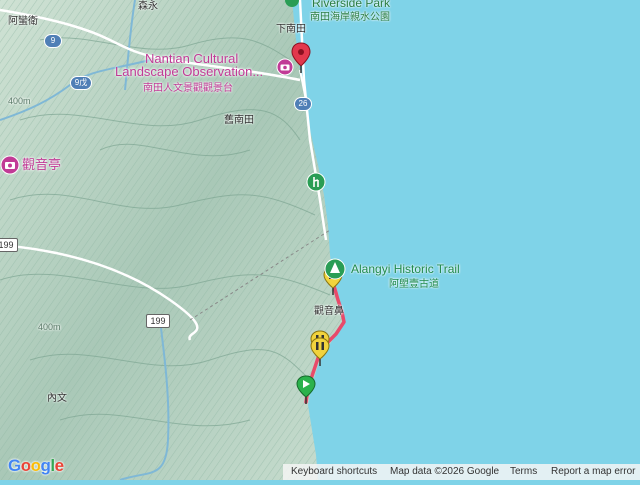 The height and width of the screenshot is (485, 640). What do you see at coordinates (23, 21) in the screenshot?
I see `place-label-amo: 阿蠻衛` at bounding box center [23, 21].